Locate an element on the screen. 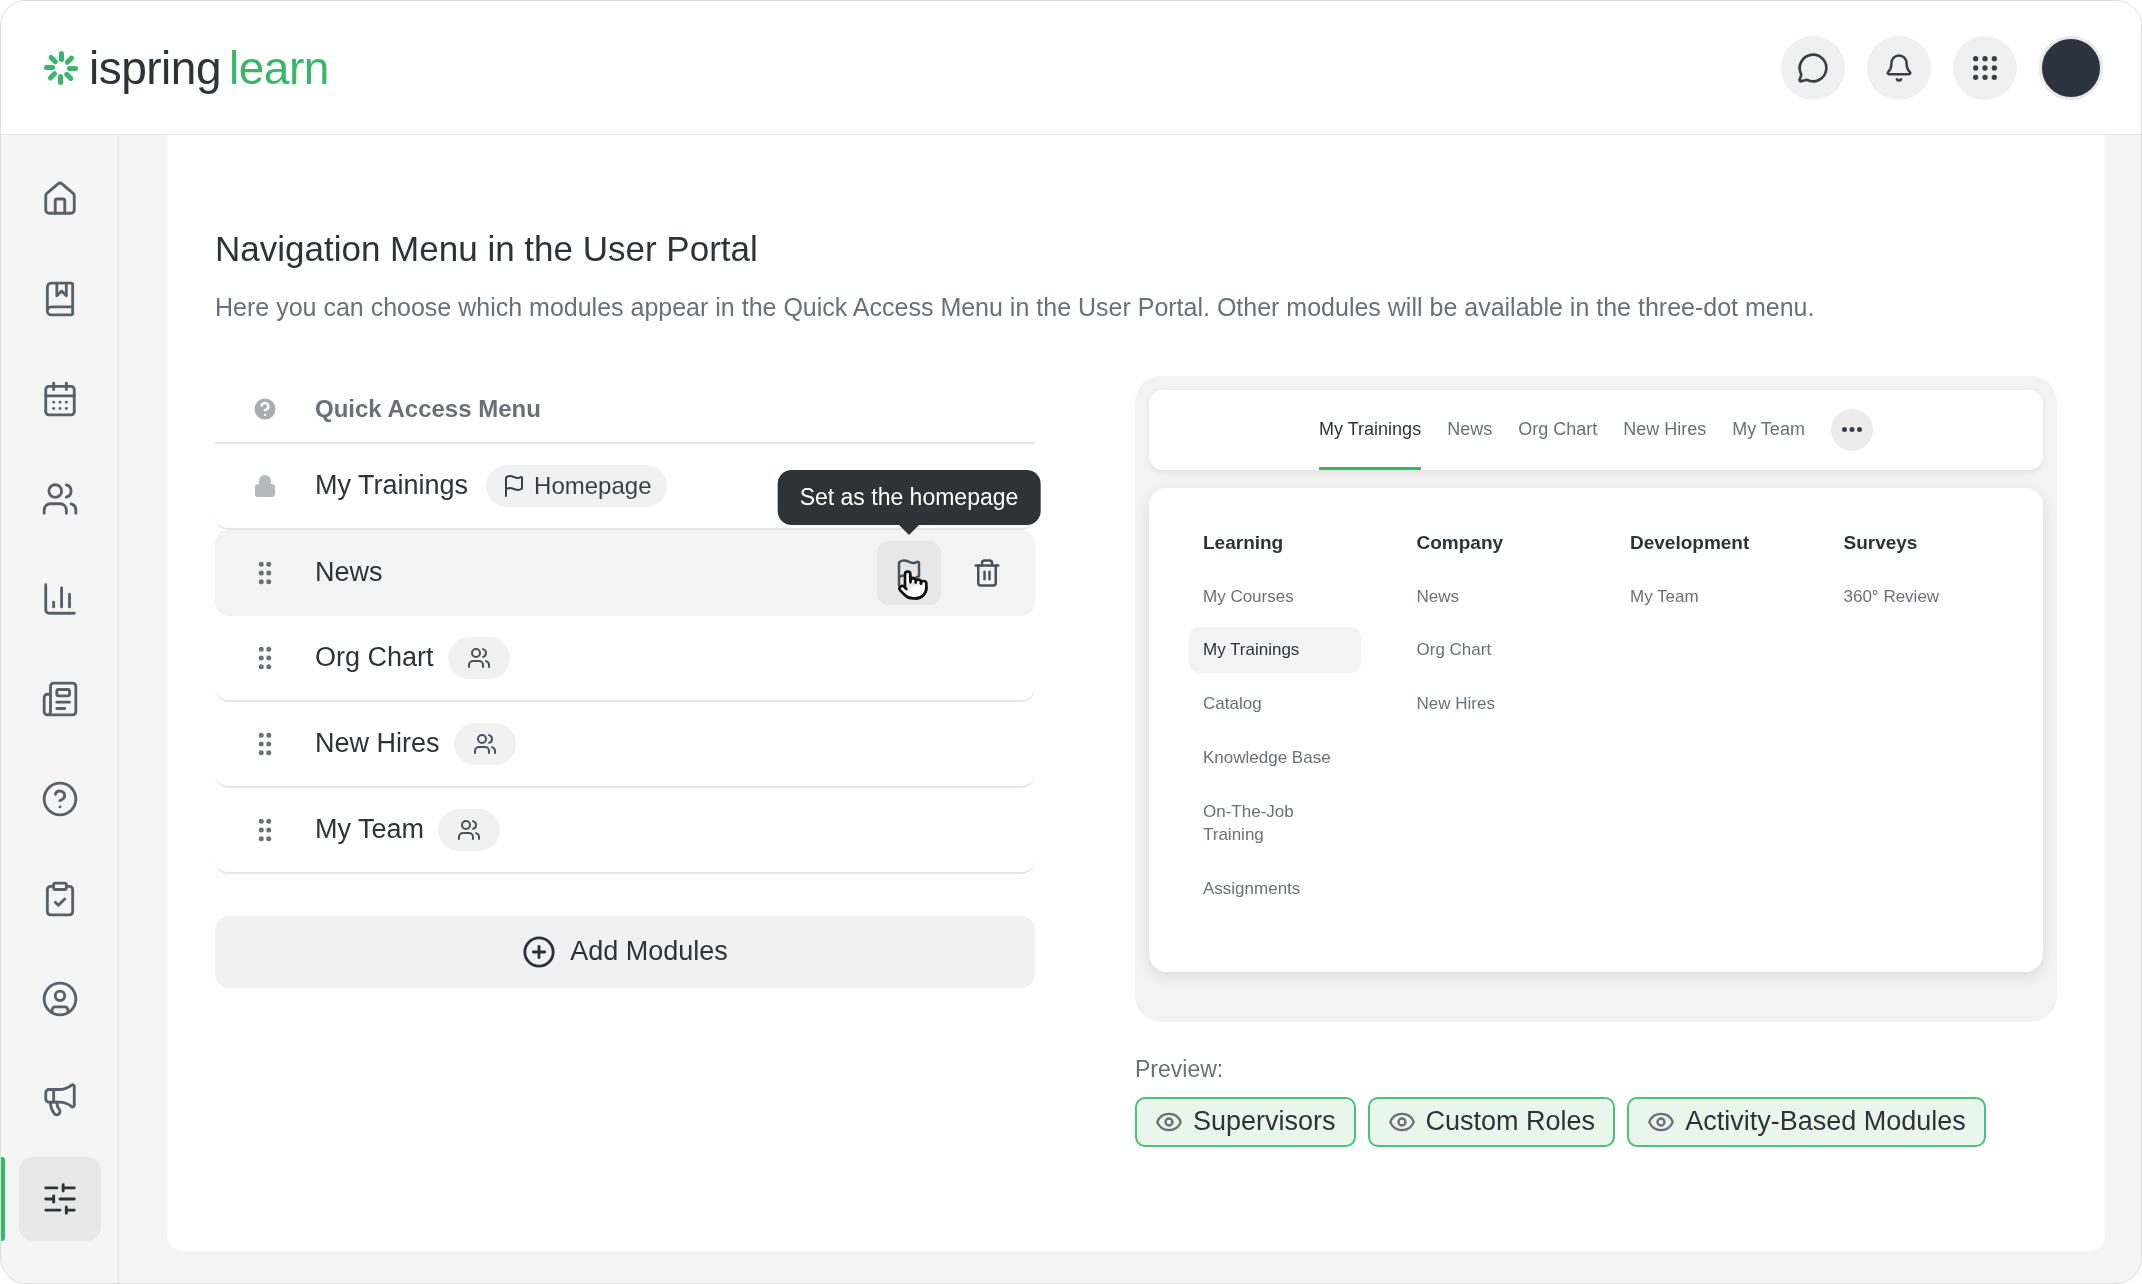 The width and height of the screenshot is (2142, 1284). menu-heading: Learning is located at coordinates (1243, 542).